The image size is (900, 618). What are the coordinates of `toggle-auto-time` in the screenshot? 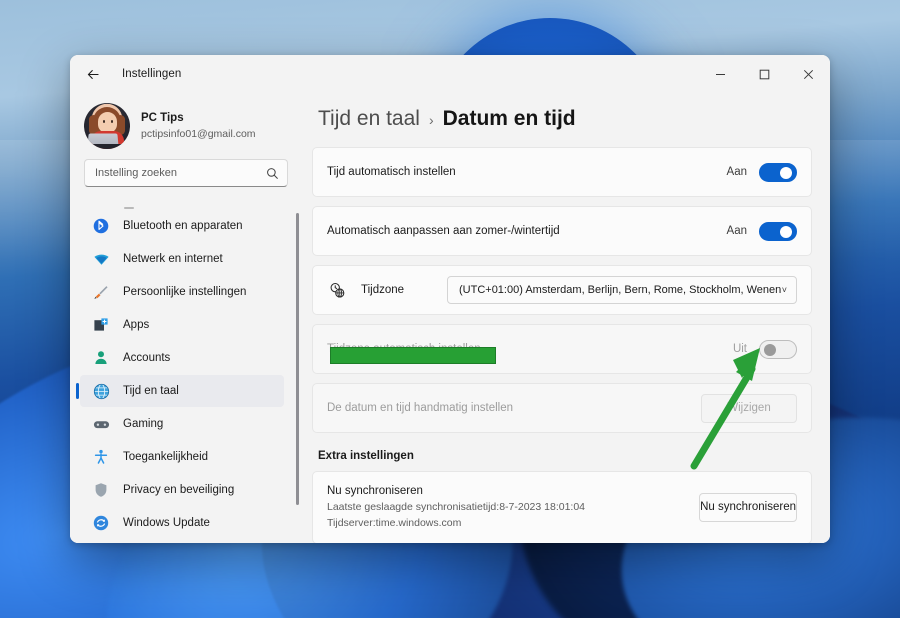 It's located at (778, 172).